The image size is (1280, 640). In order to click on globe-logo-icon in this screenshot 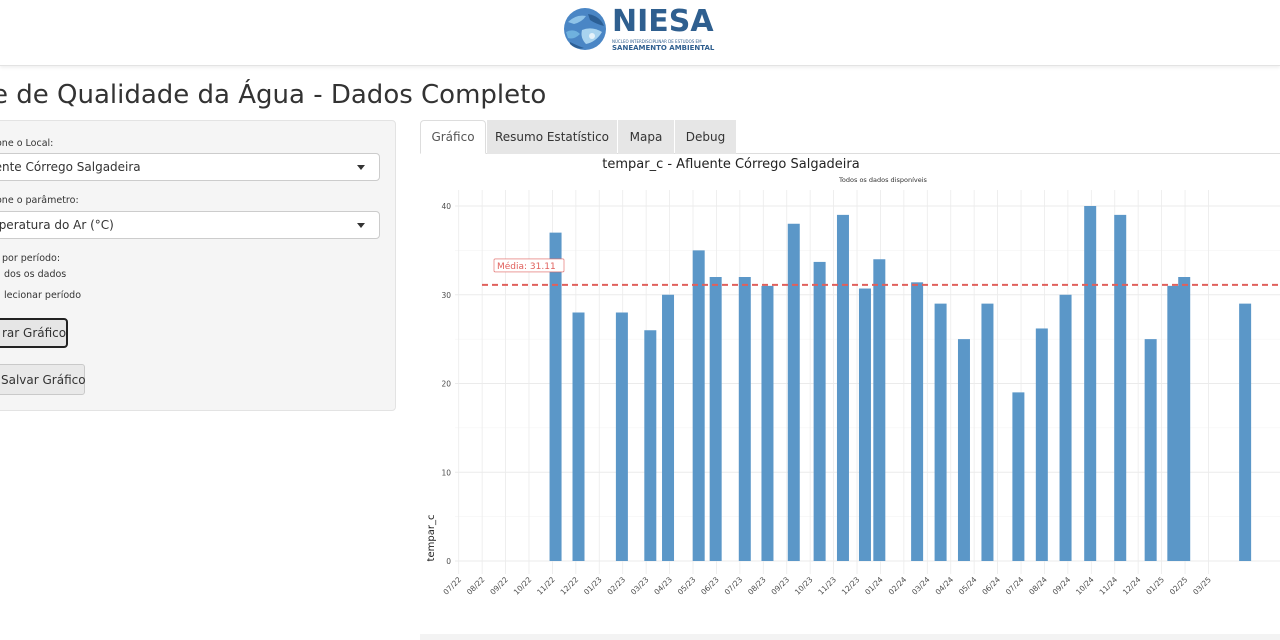, I will do `click(585, 29)`.